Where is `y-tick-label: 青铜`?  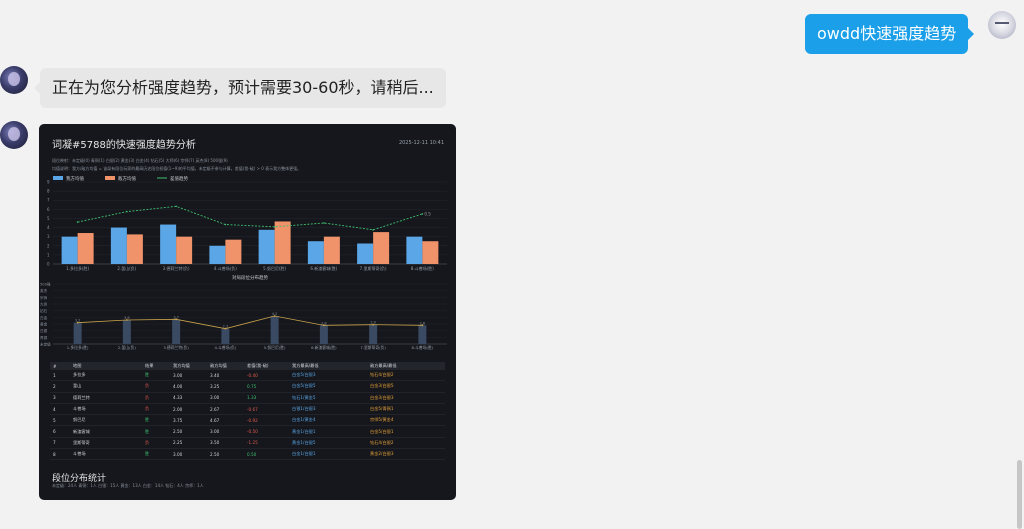
y-tick-label: 青铜 is located at coordinates (44, 337).